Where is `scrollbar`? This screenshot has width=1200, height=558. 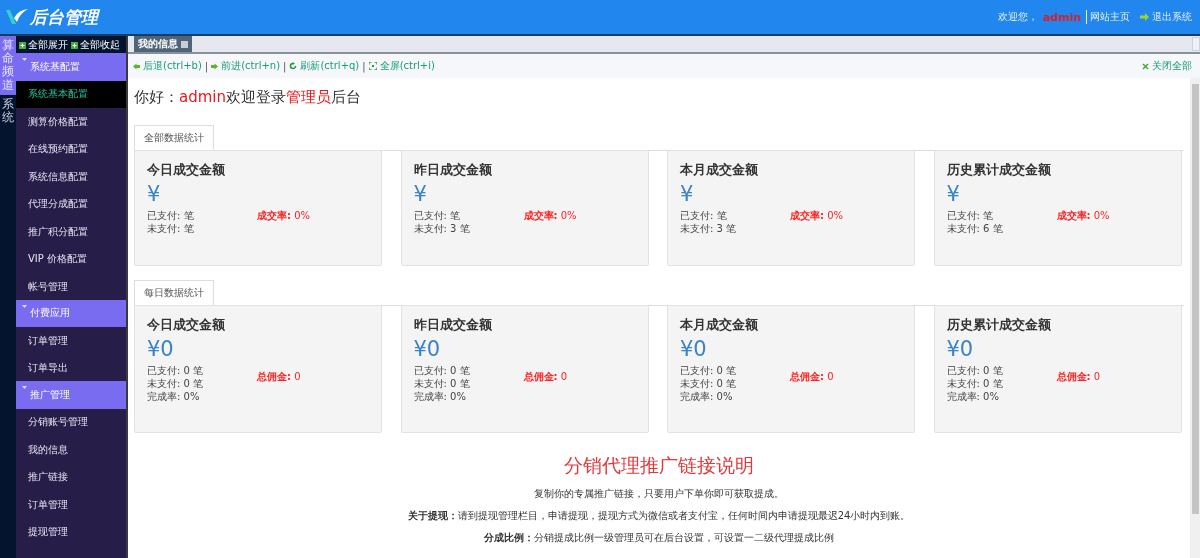
scrollbar is located at coordinates (1195, 318).